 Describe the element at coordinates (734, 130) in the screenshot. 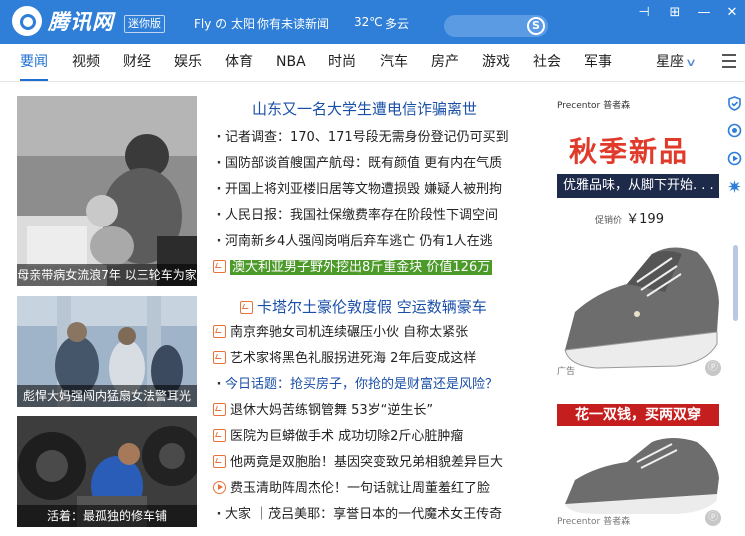

I see `cloud-icon` at that location.